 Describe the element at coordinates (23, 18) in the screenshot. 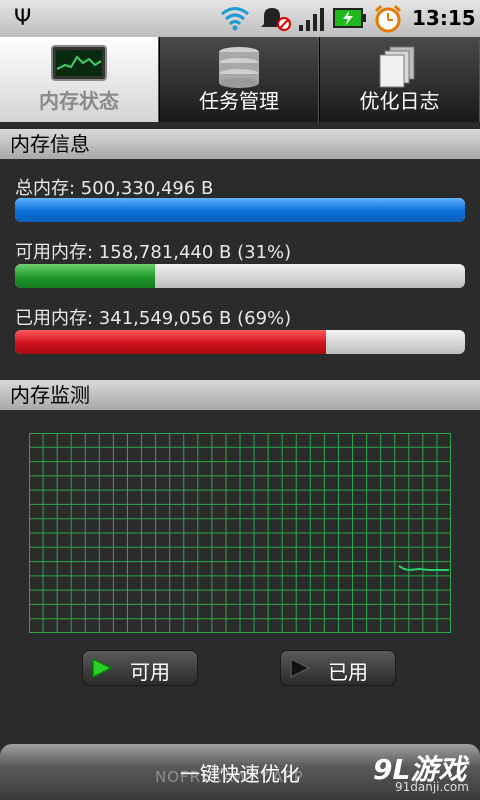

I see `usb-icon: Ψ` at that location.